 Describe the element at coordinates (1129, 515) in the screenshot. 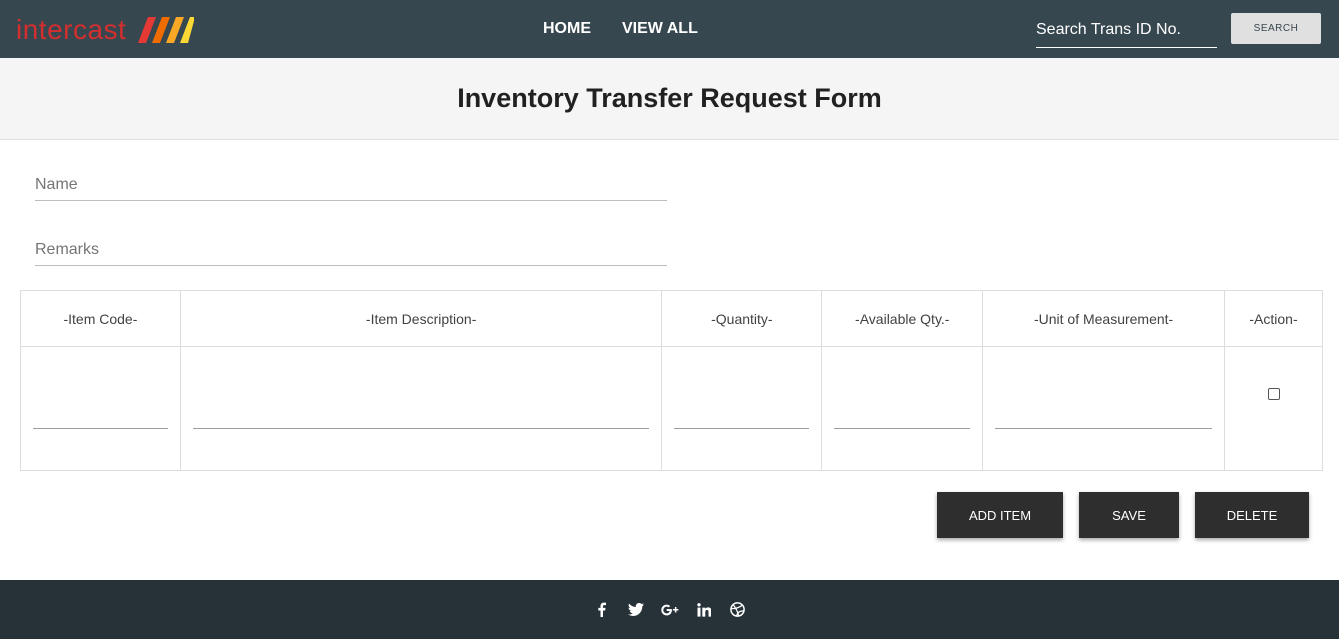

I see `save-button: SAVE` at that location.